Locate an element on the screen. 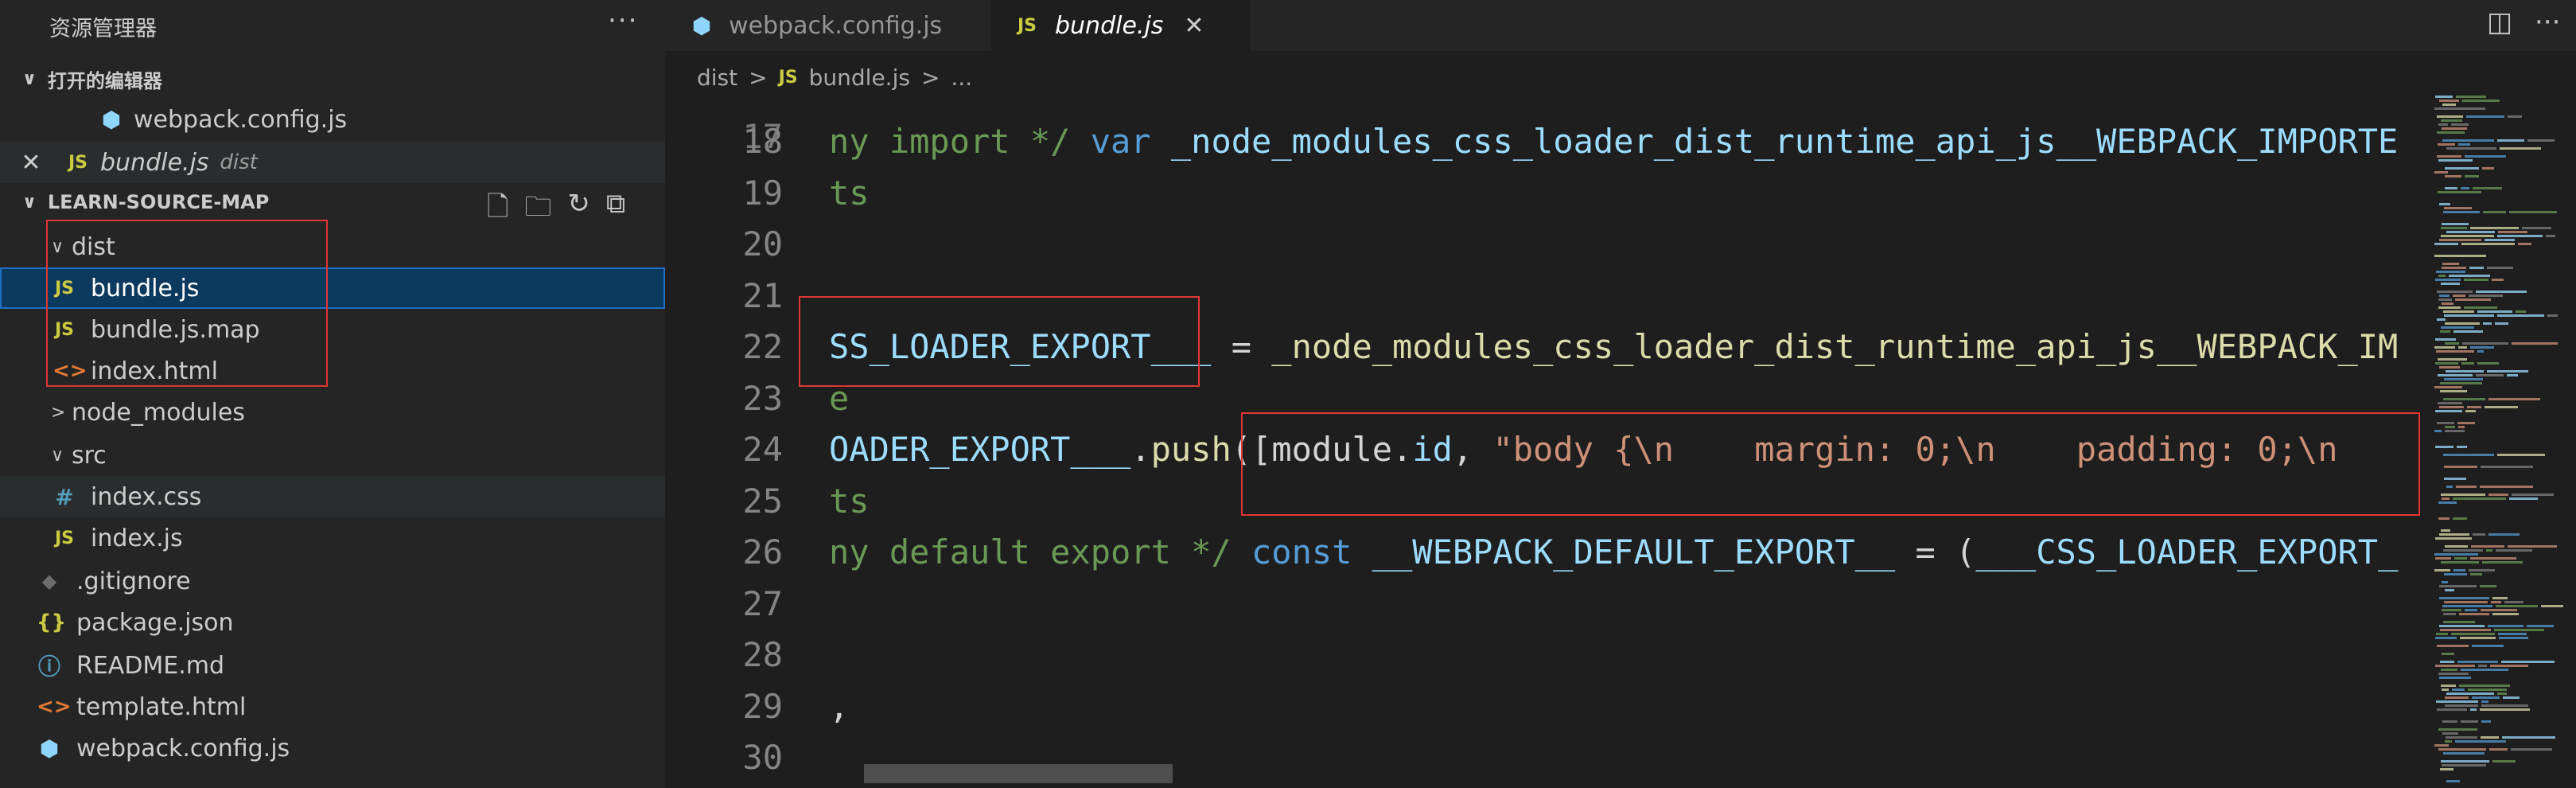 The height and width of the screenshot is (788, 2576). tree-file-index-js: JS index.js is located at coordinates (333, 538).